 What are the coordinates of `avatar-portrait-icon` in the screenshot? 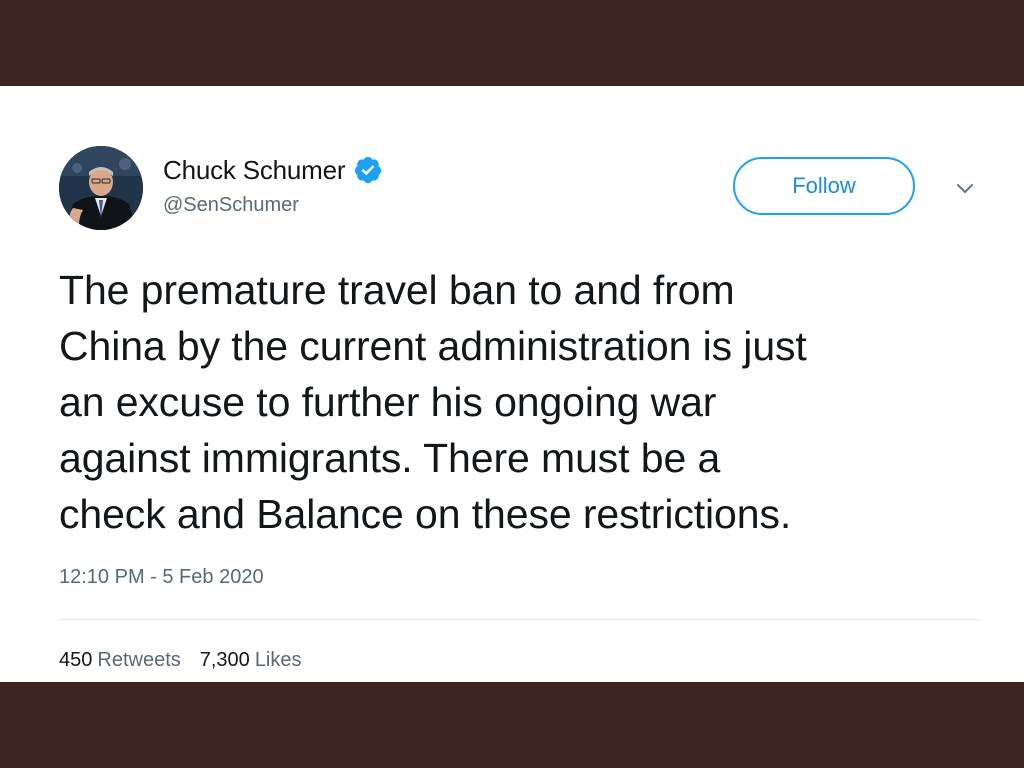 It's located at (101, 188).